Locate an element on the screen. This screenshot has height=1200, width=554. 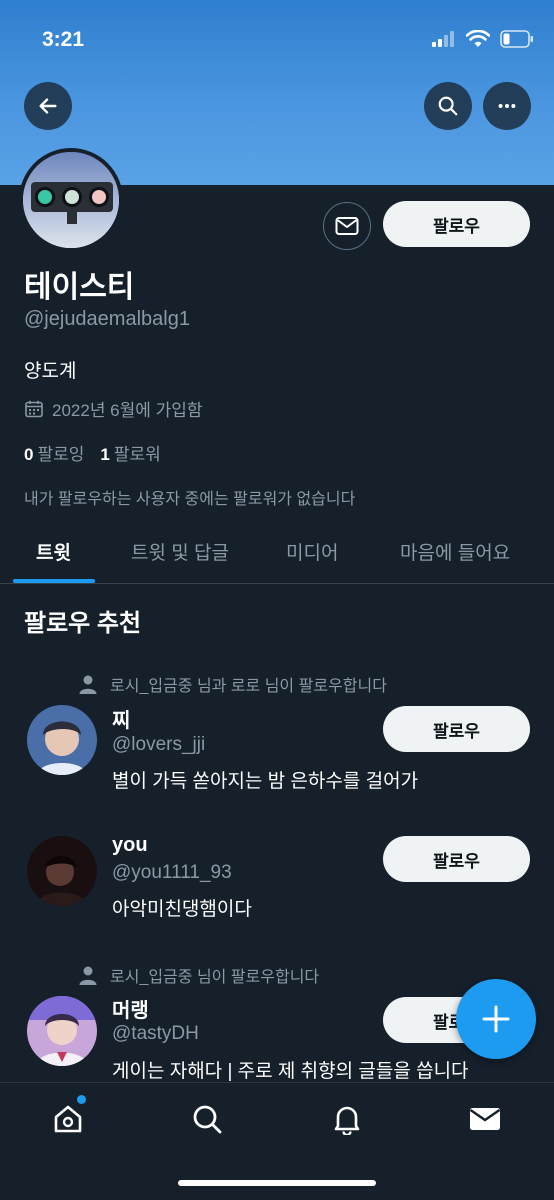
battery-icon is located at coordinates (516, 39).